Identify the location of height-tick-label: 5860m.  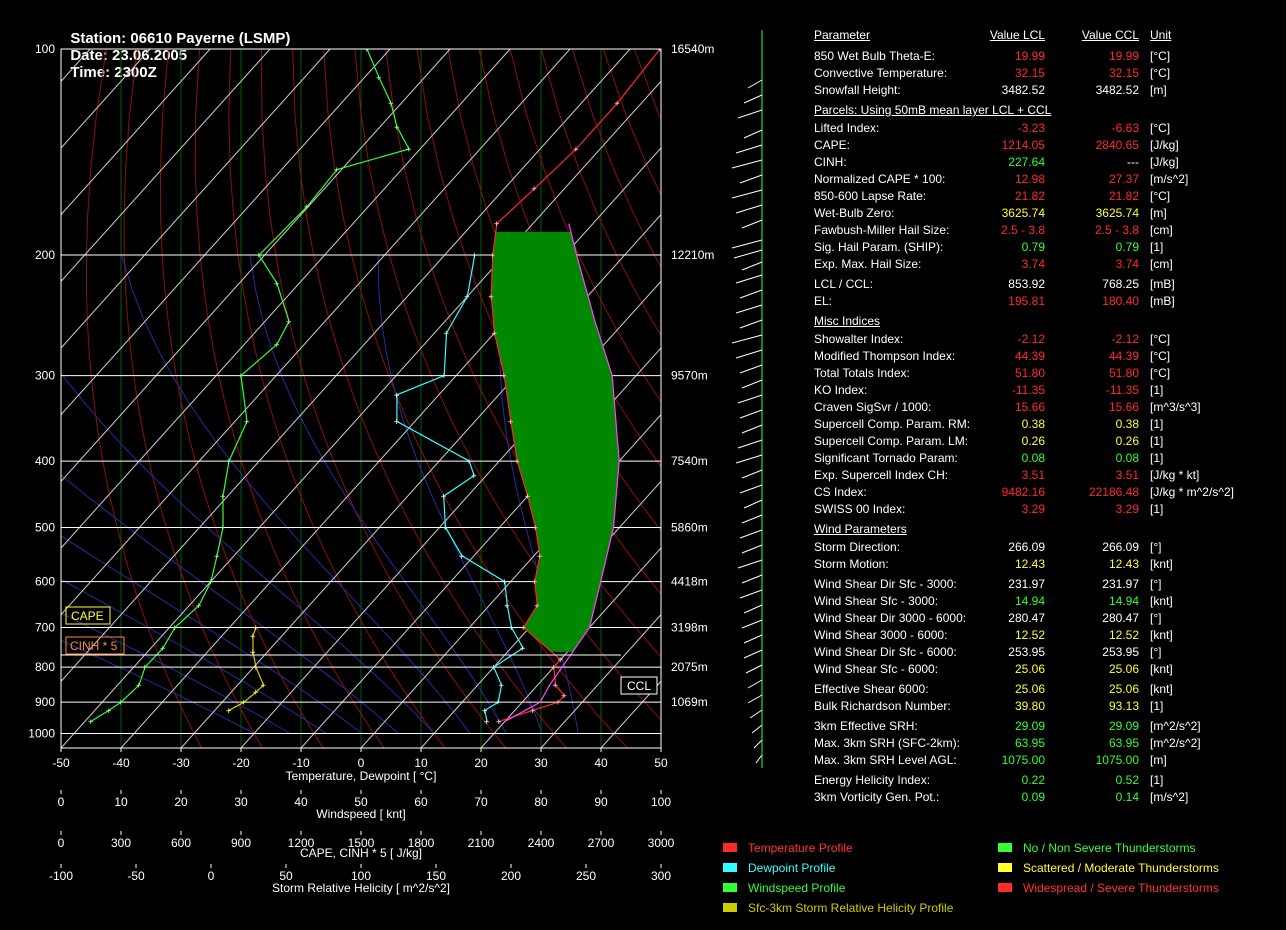
(689, 527).